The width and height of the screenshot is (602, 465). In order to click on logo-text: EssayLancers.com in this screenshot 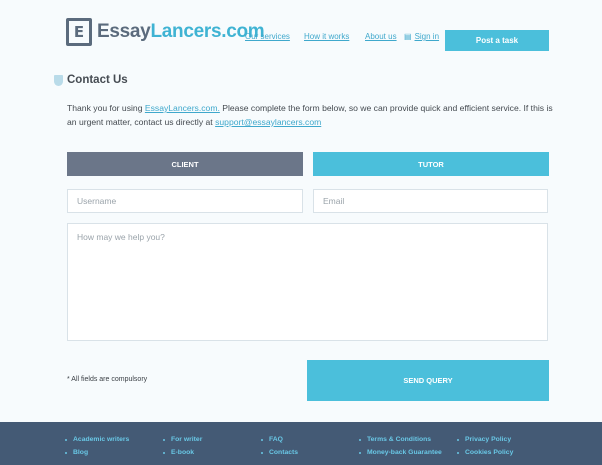, I will do `click(181, 32)`.